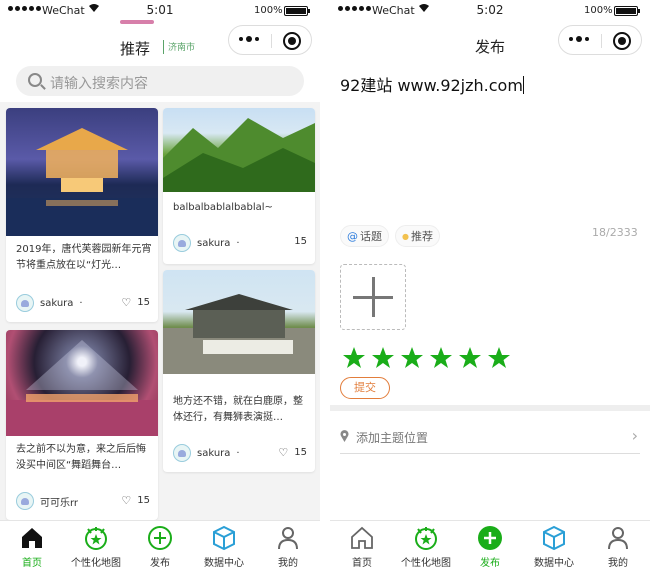 The height and width of the screenshot is (568, 650). Describe the element at coordinates (59, 503) in the screenshot. I see `author-name: 可可乐rr` at that location.